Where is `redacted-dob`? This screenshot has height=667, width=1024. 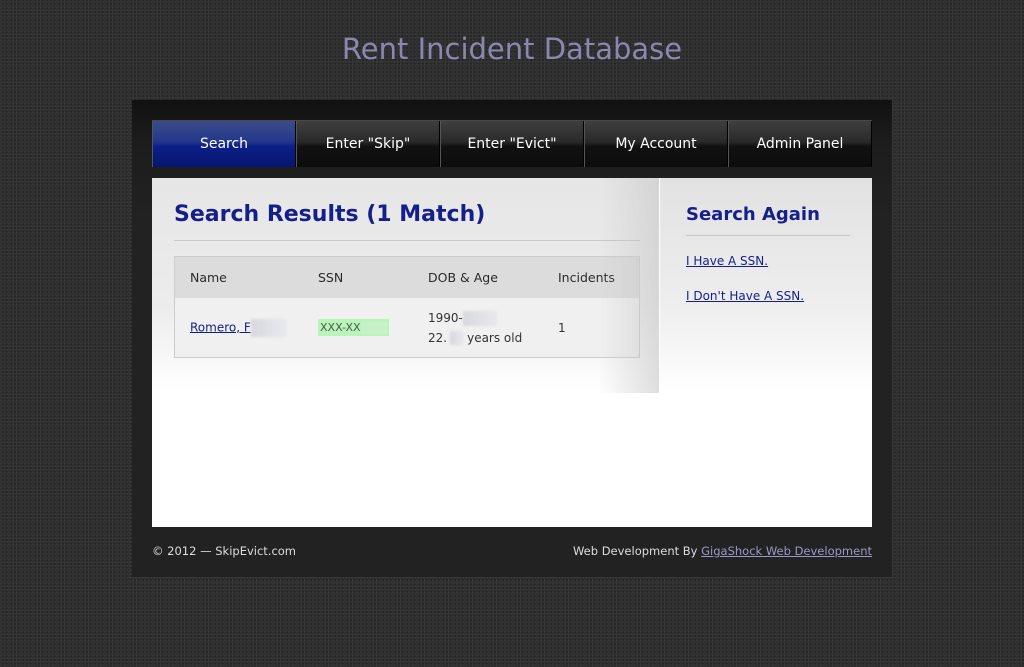 redacted-dob is located at coordinates (479, 318).